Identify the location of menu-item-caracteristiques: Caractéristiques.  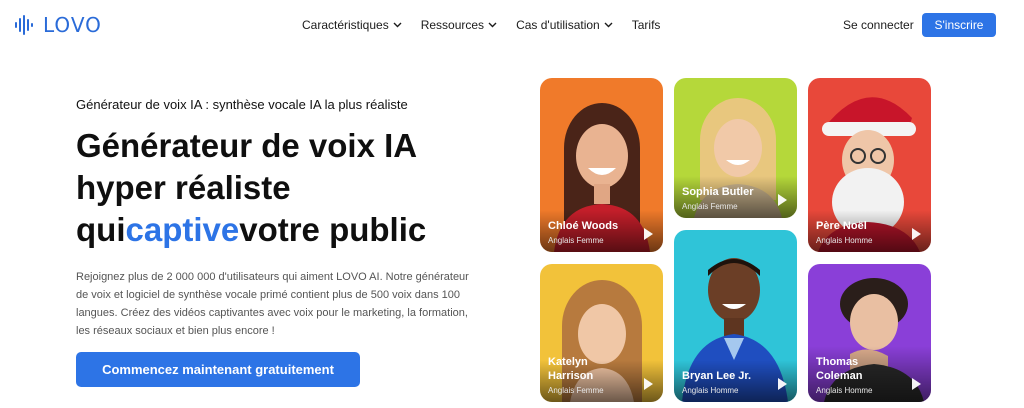
(352, 25).